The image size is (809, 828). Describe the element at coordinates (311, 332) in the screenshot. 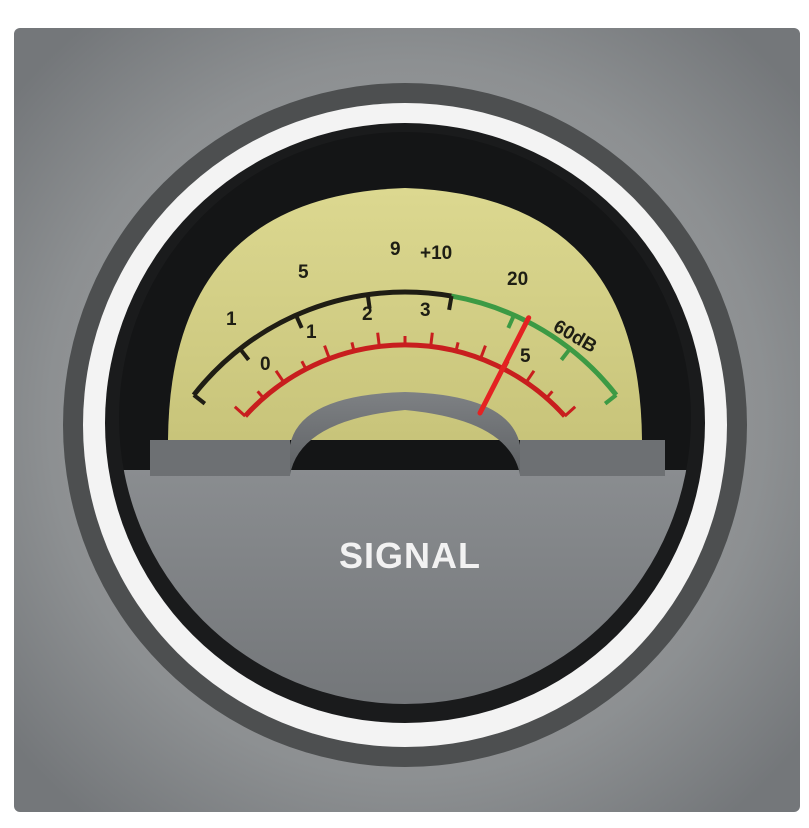

I see `signal-label-1: 1` at that location.